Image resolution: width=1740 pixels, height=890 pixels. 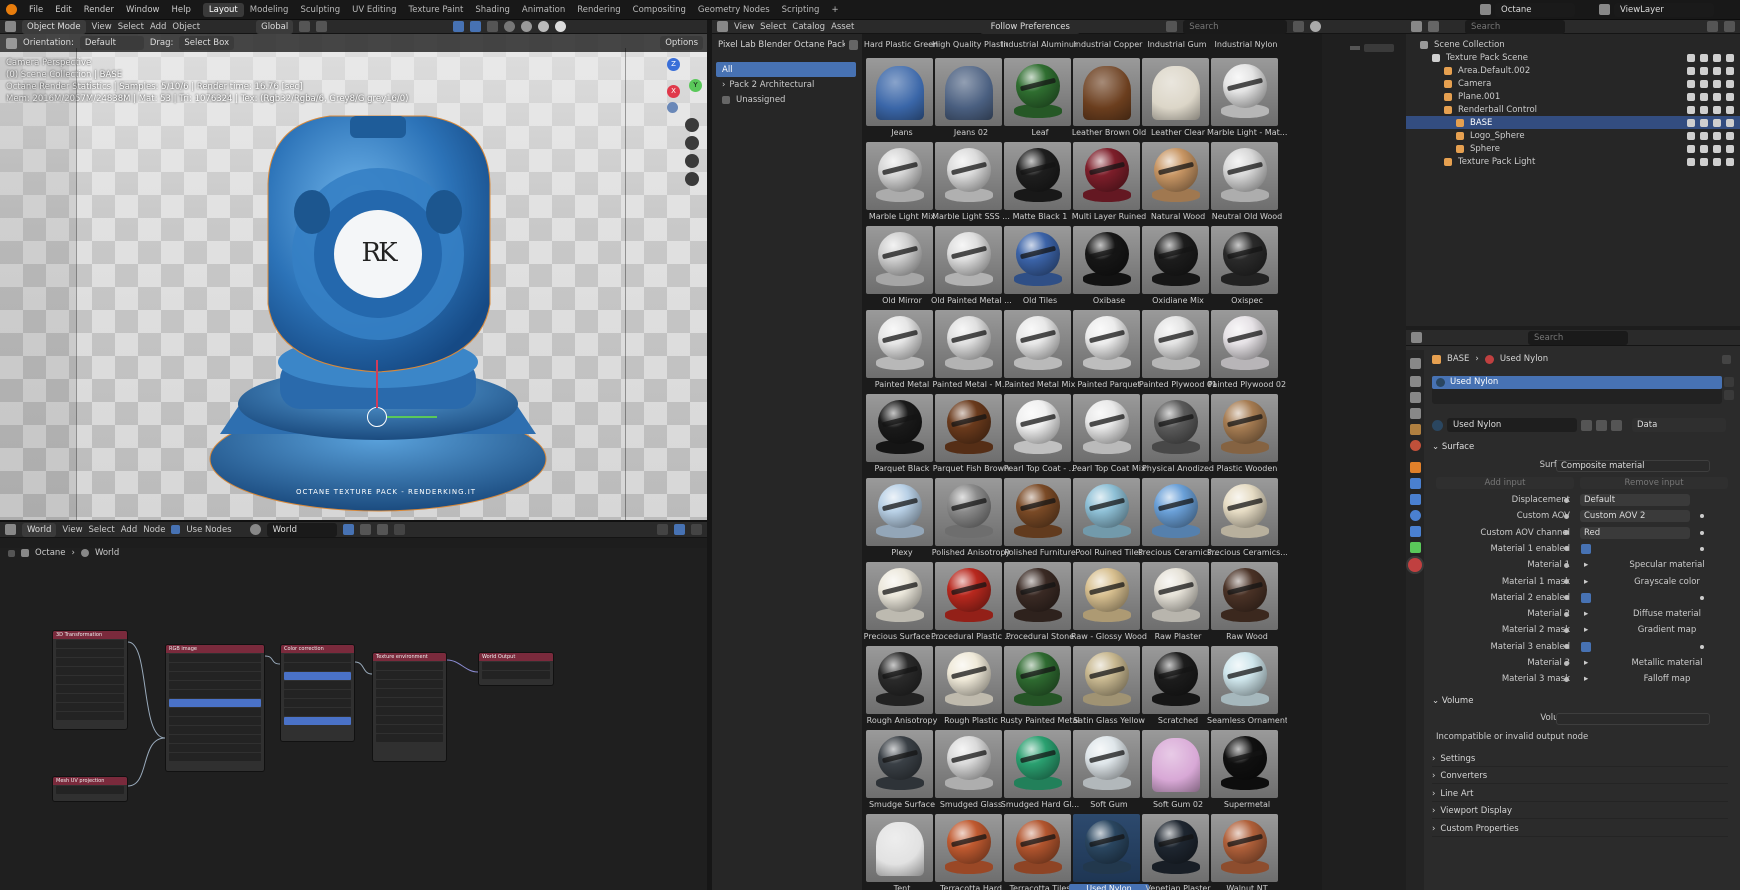 What do you see at coordinates (673, 64) in the screenshot?
I see `nav-gizmo-z: Z` at bounding box center [673, 64].